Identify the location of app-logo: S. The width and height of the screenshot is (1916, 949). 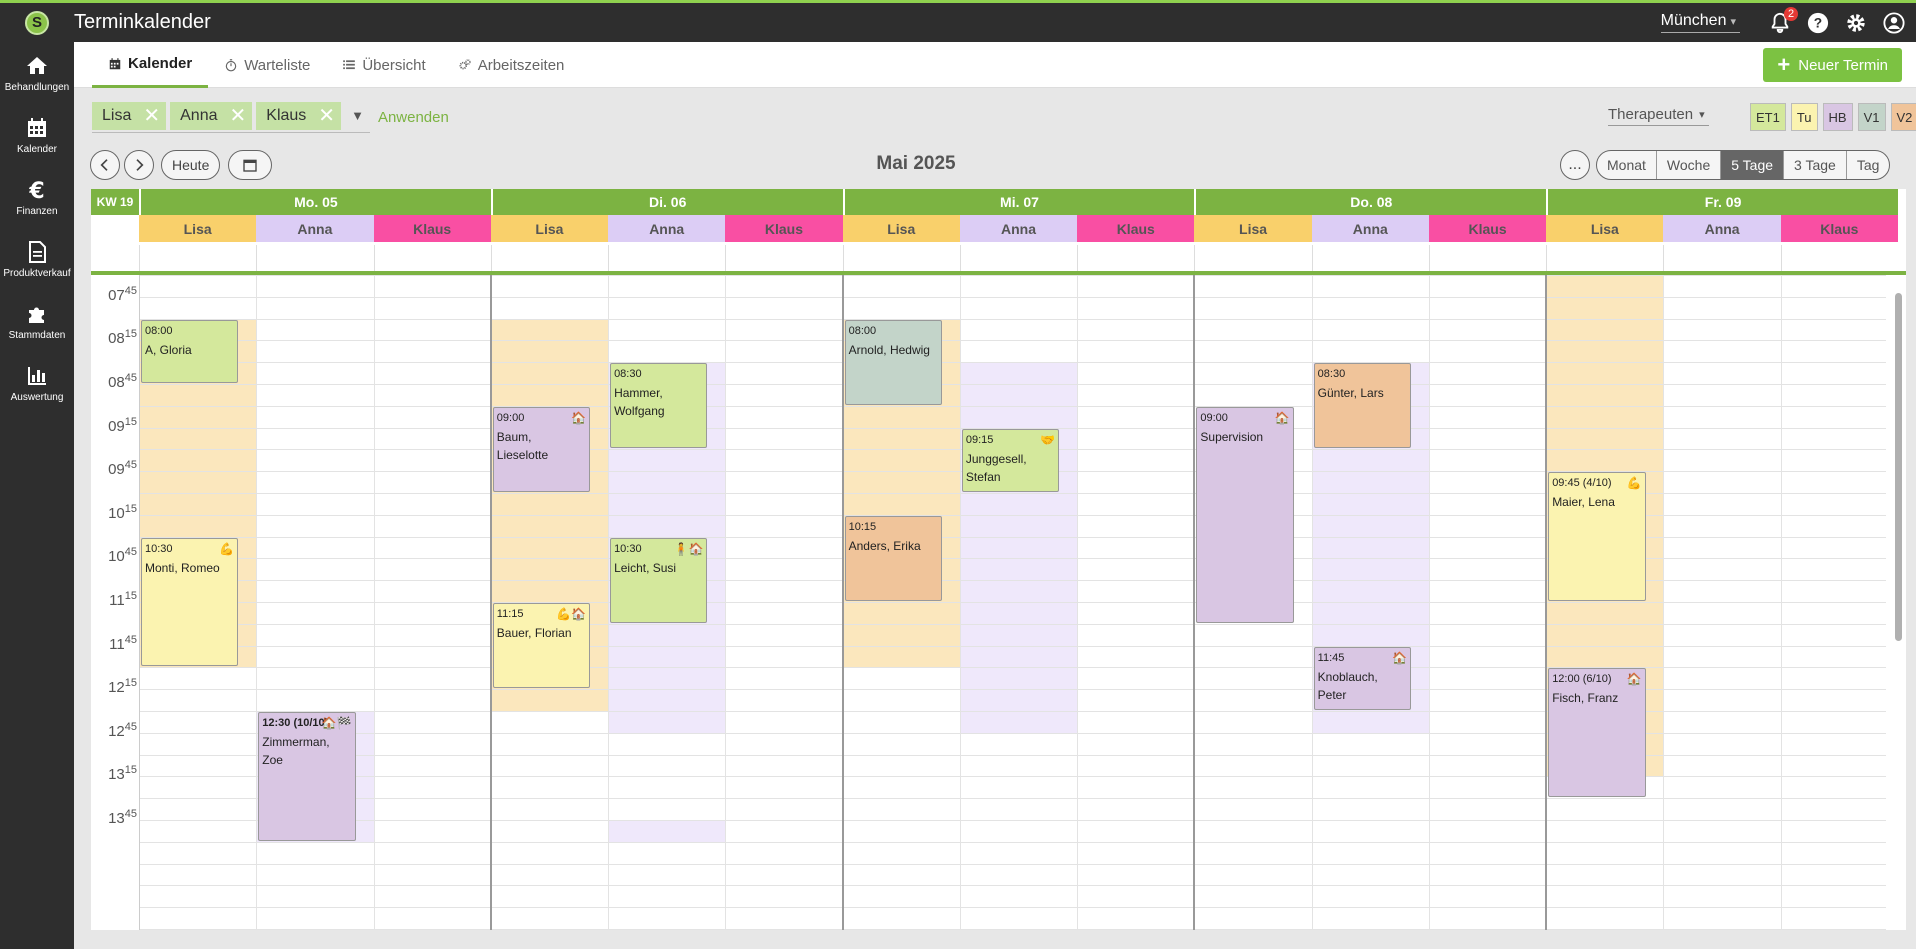
(37, 22).